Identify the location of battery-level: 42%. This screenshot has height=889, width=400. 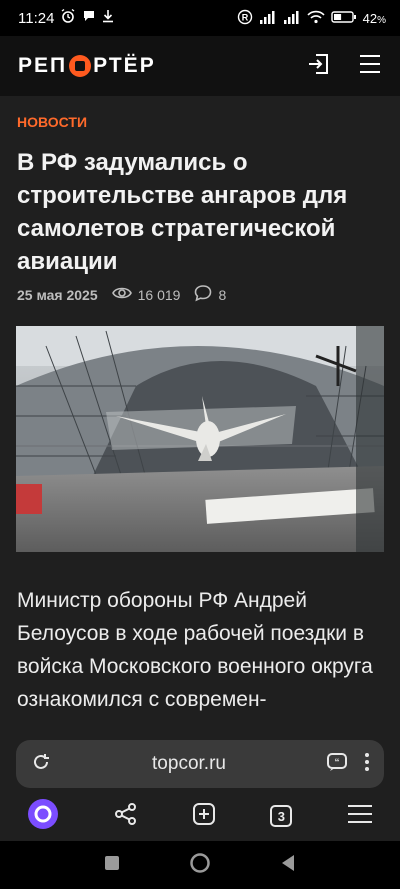
(374, 18).